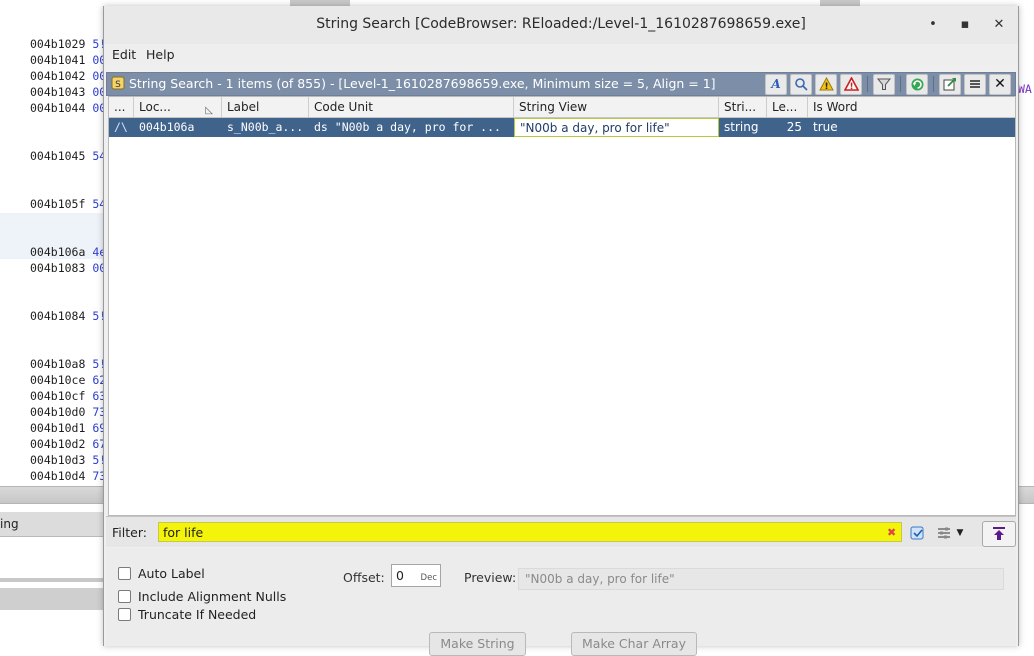  What do you see at coordinates (68, 380) in the screenshot?
I see `listing-line: 004b10ce 62` at bounding box center [68, 380].